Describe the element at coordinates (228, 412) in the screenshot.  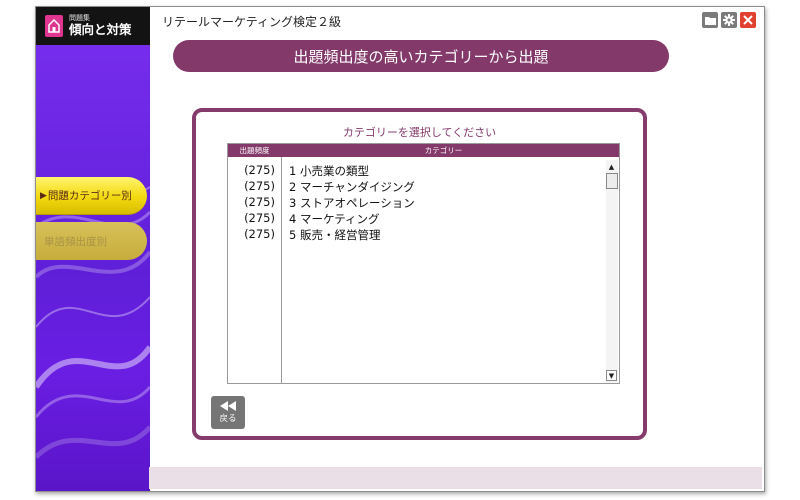
I see `back-button: 戻る` at that location.